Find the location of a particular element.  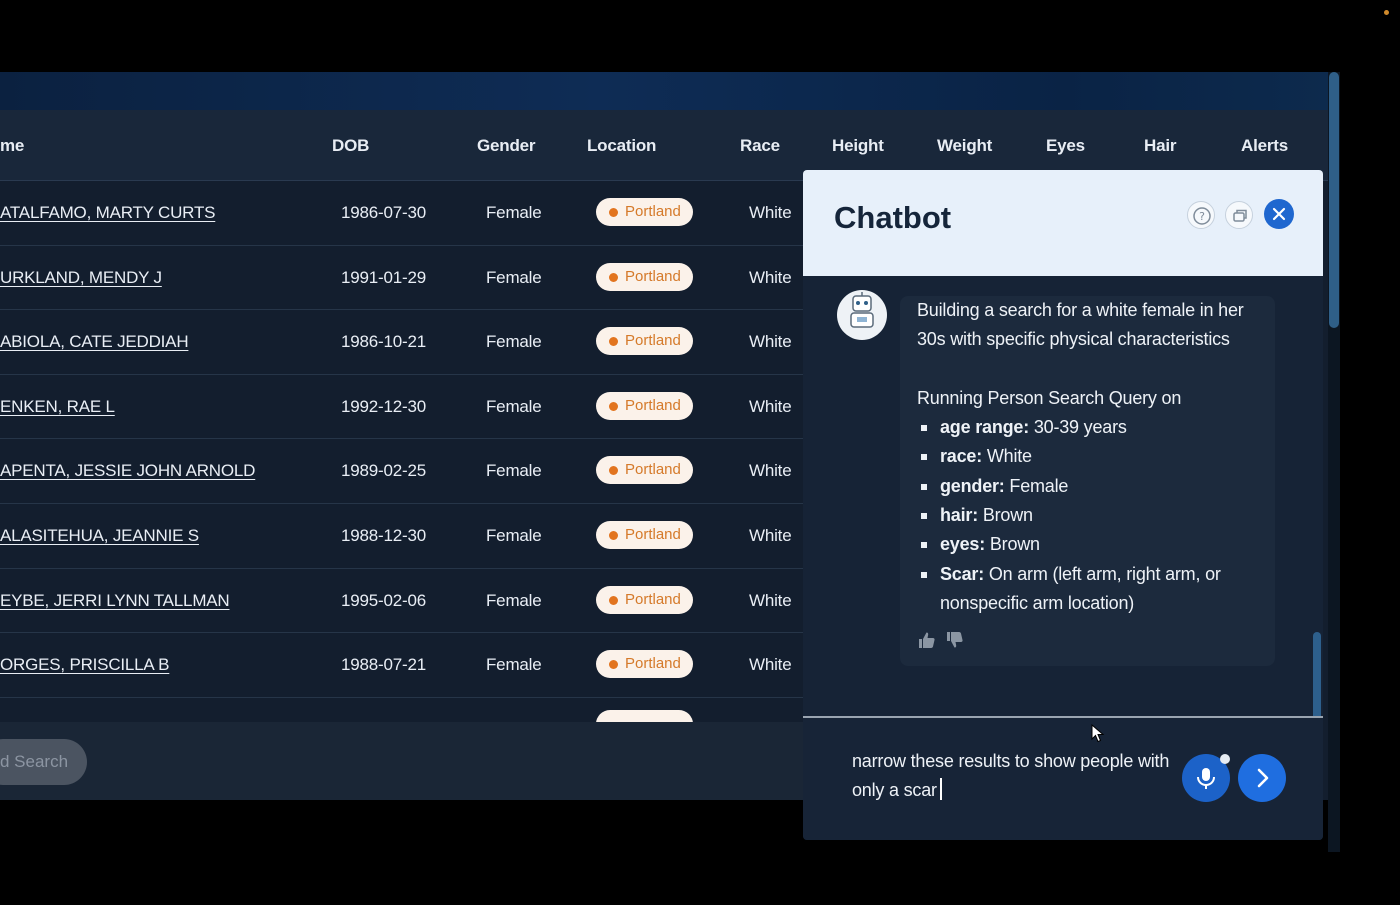

message-query-heading: Running Person Search Query on is located at coordinates (1049, 397).